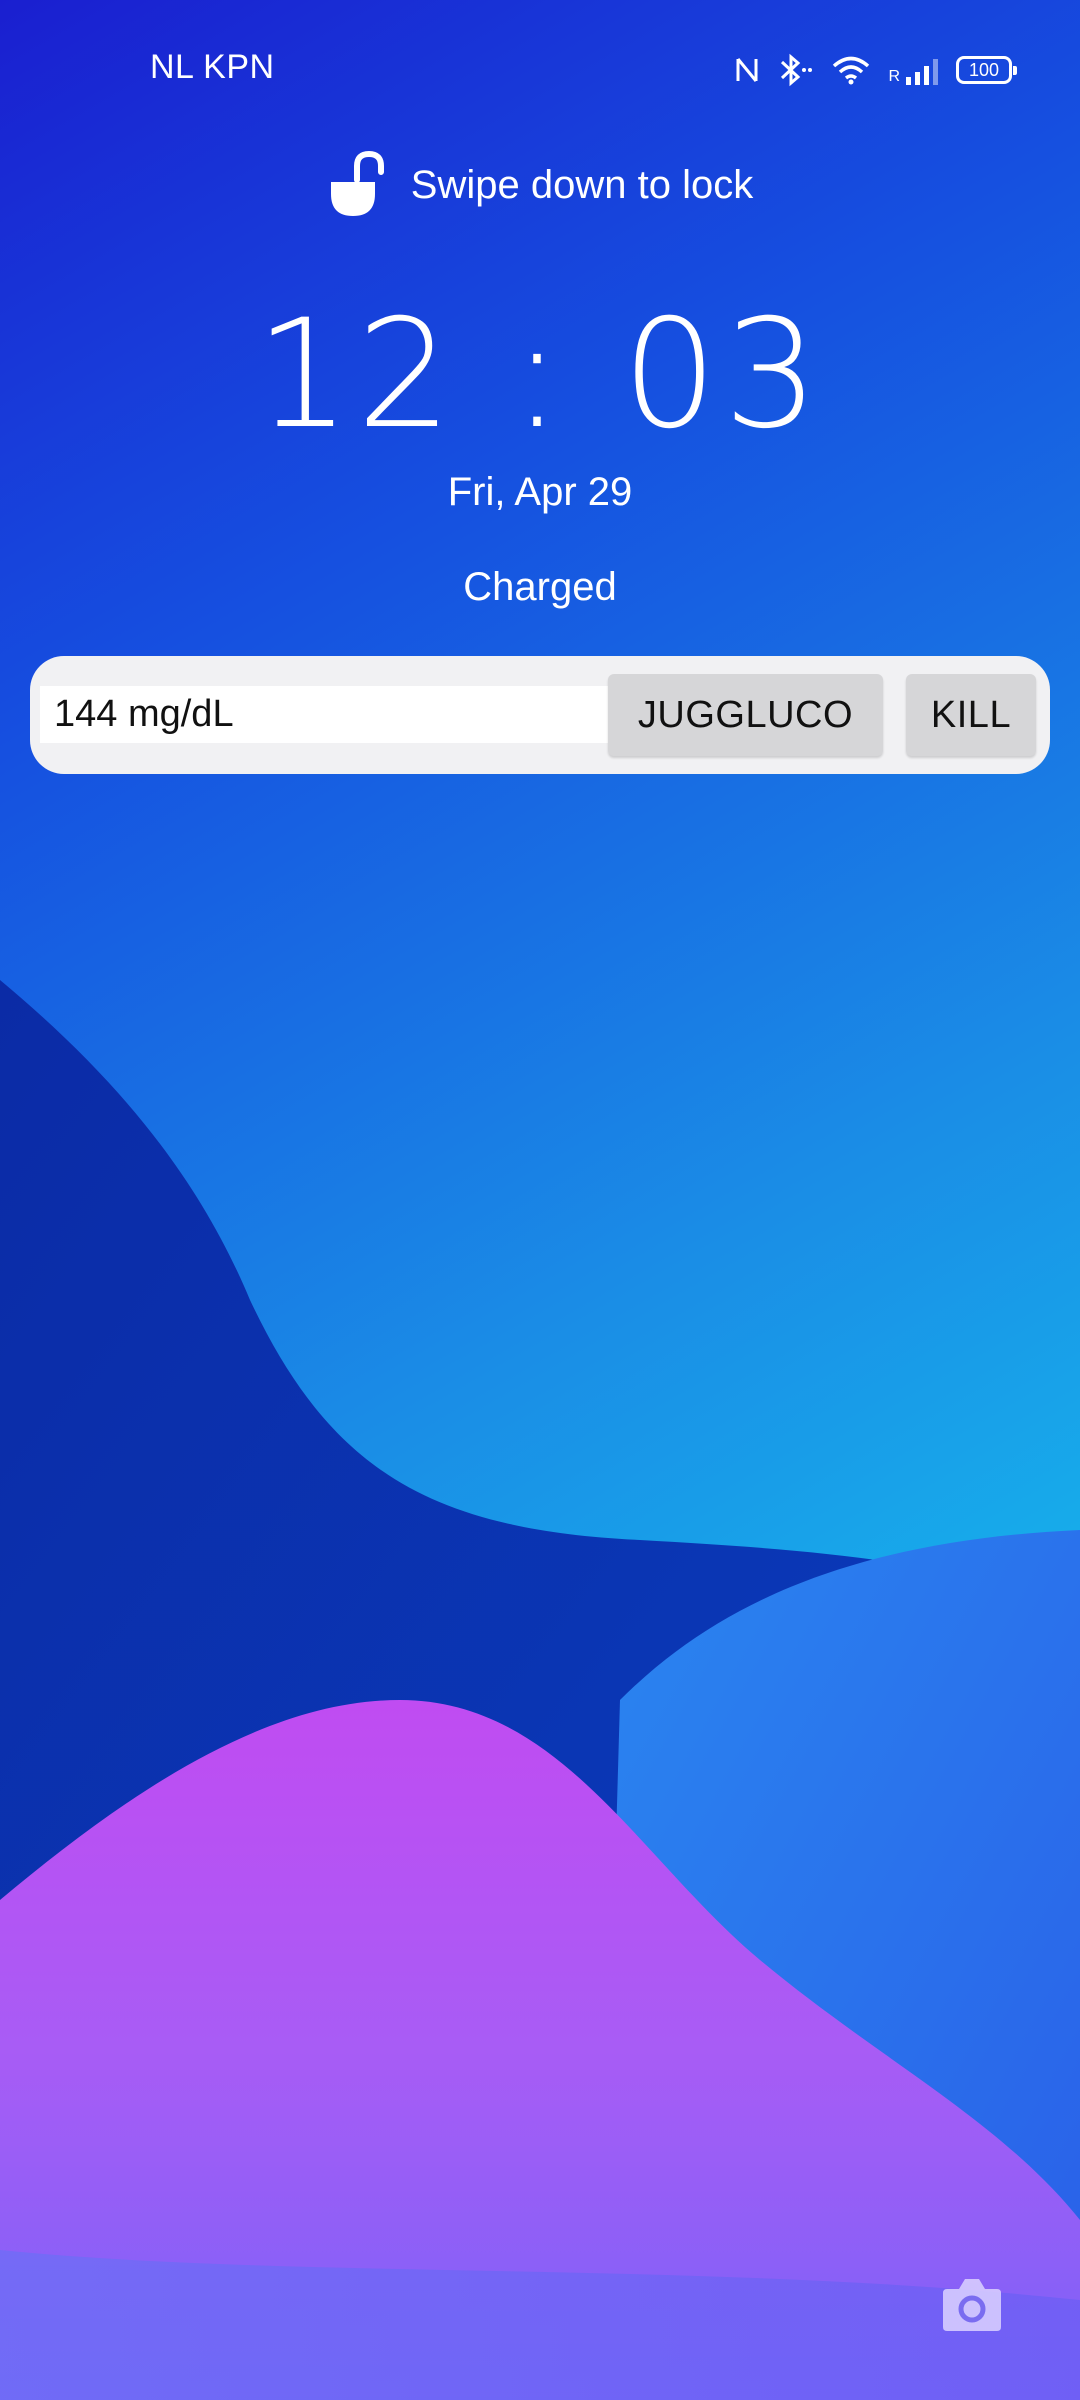 Image resolution: width=1080 pixels, height=2400 pixels. Describe the element at coordinates (913, 70) in the screenshot. I see `signal-icon: R` at that location.